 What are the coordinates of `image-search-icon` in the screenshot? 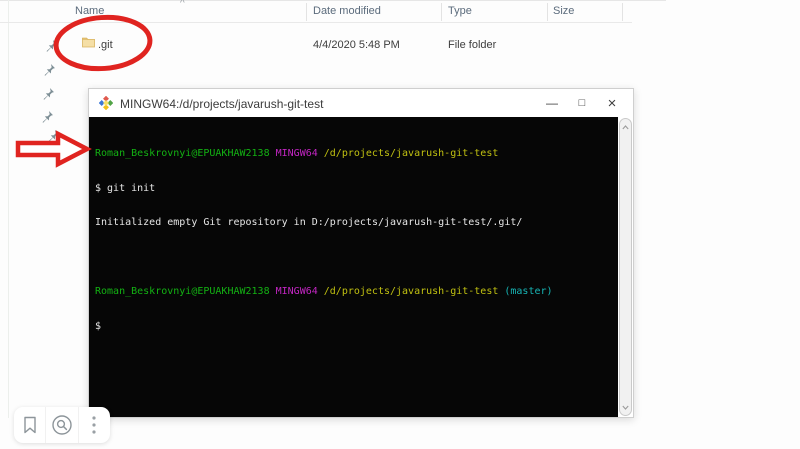 It's located at (61, 425).